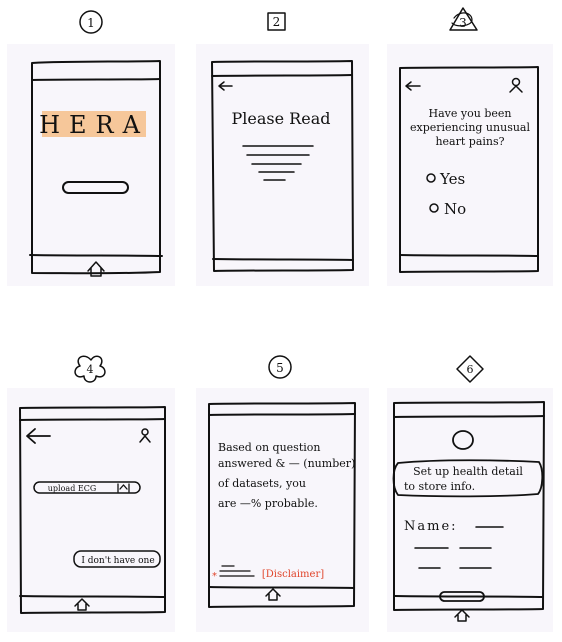  I want to click on svg-text: I don't have one, so click(117, 561).